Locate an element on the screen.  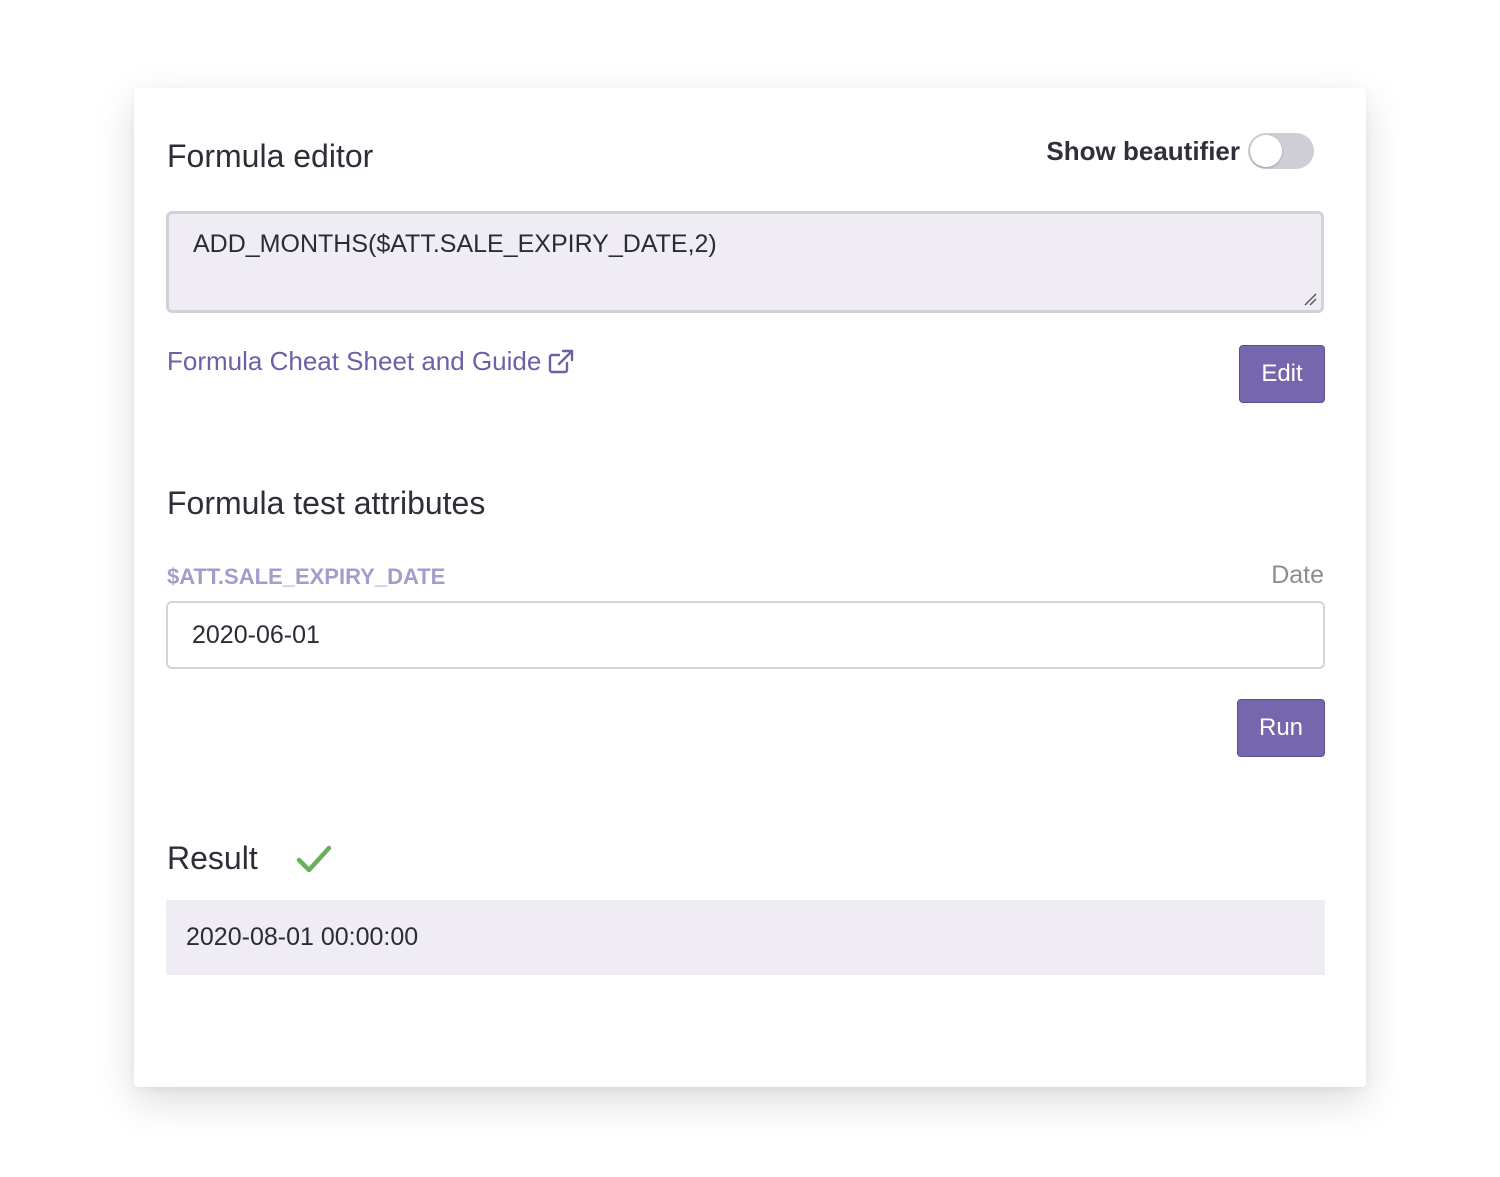
beautifier-toggle is located at coordinates (1281, 151).